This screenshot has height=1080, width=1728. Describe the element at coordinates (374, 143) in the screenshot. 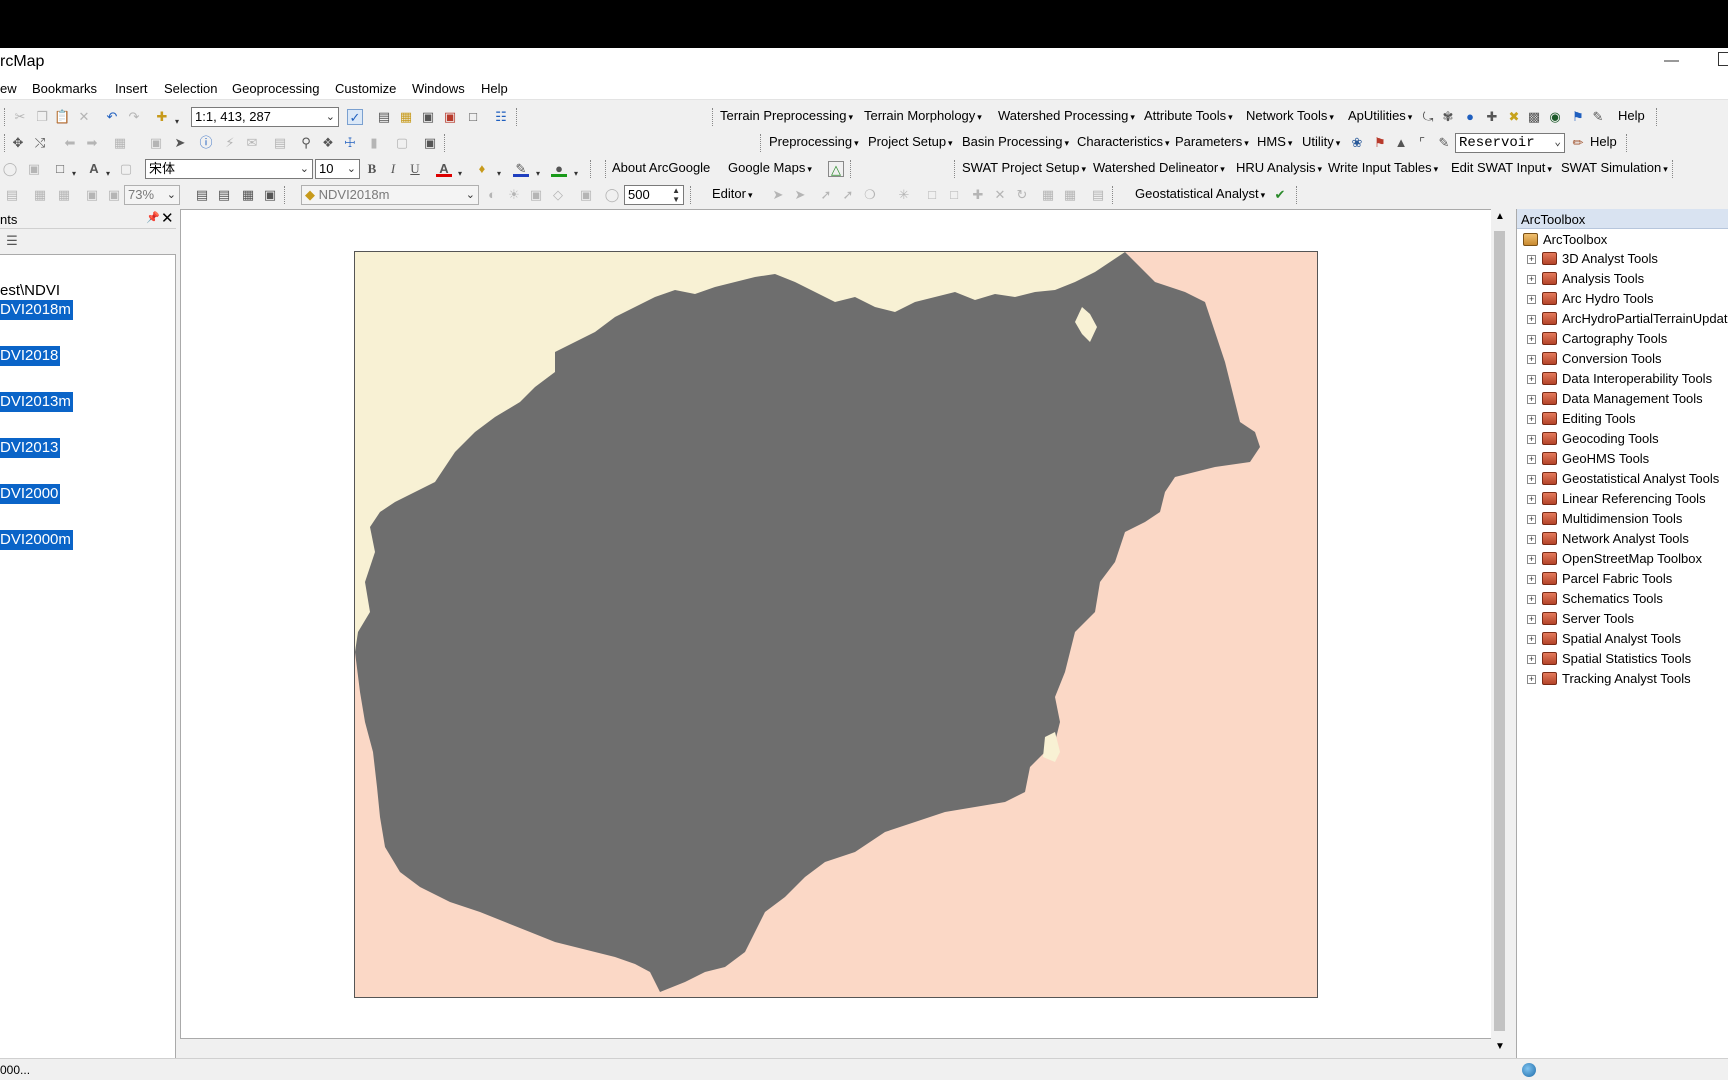

I see `time-slider-icon: ▮` at that location.